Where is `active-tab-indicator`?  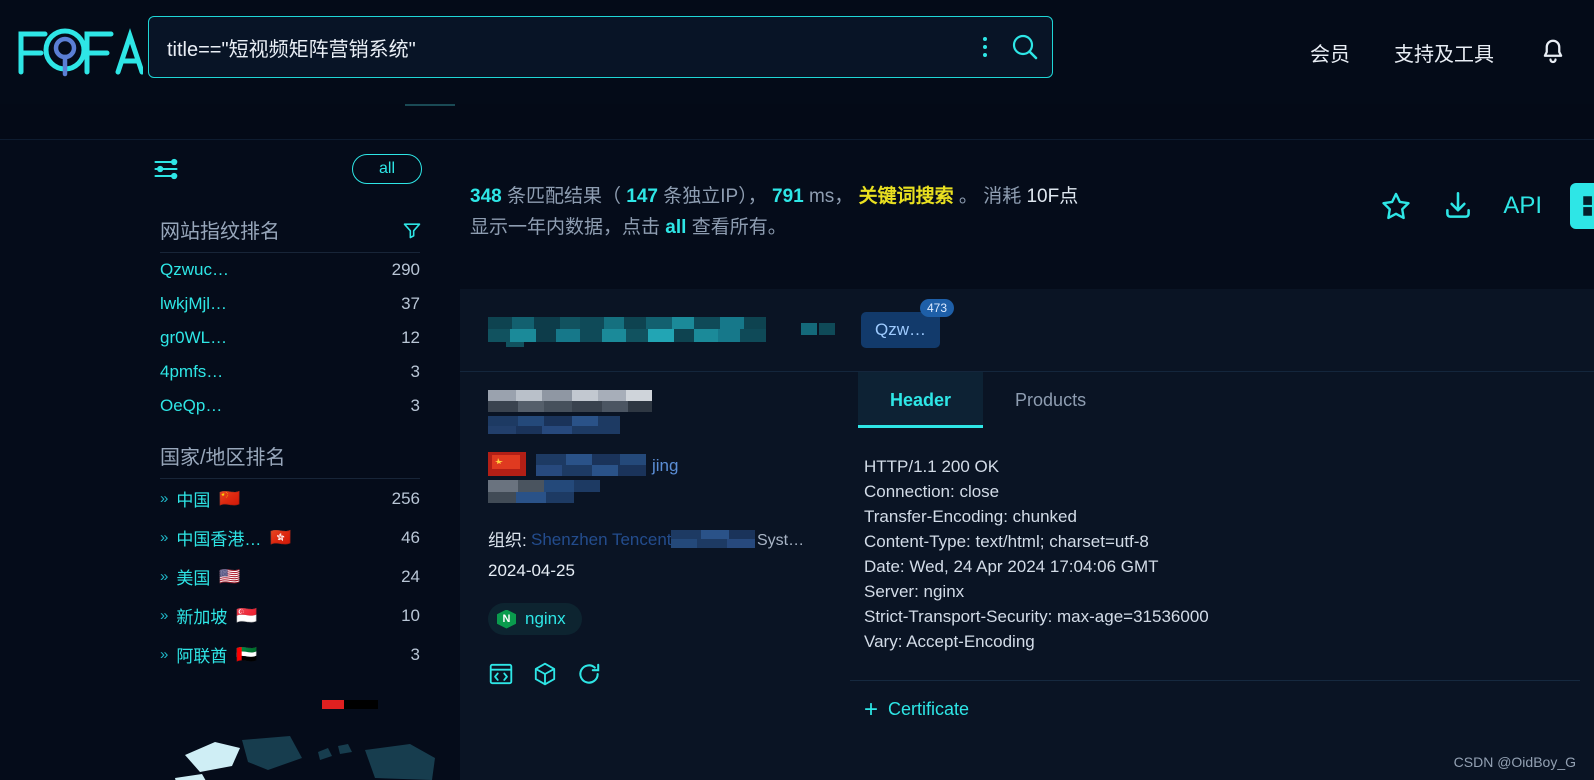 active-tab-indicator is located at coordinates (430, 105).